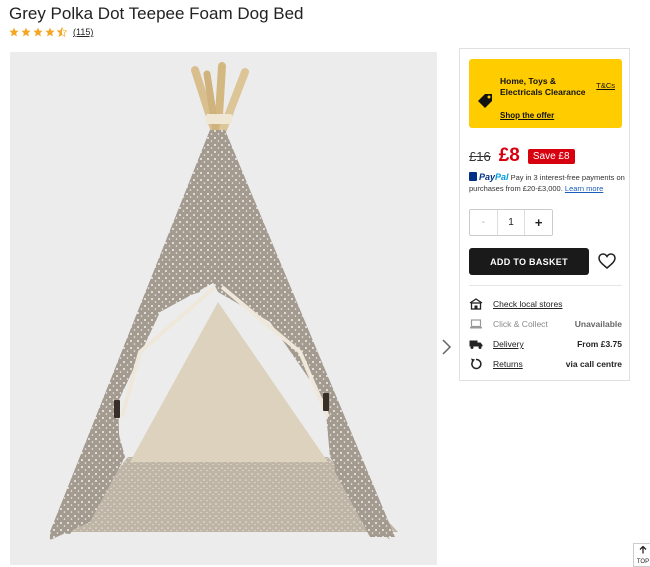 This screenshot has height=567, width=650. I want to click on returns-row: Returns via call centre, so click(545, 364).